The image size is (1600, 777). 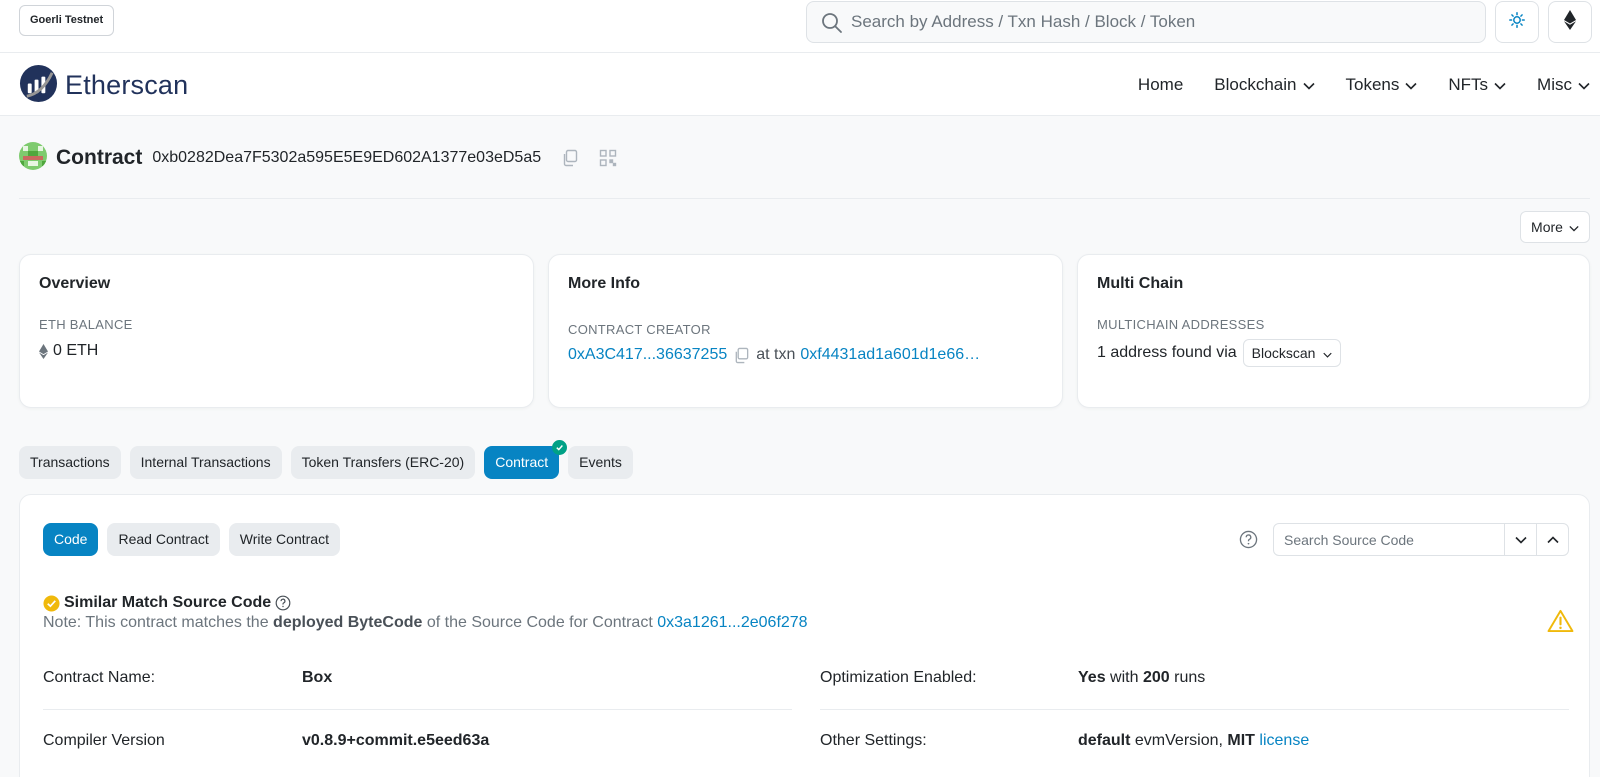 What do you see at coordinates (1156, 677) in the screenshot?
I see `optimization-runs: 200` at bounding box center [1156, 677].